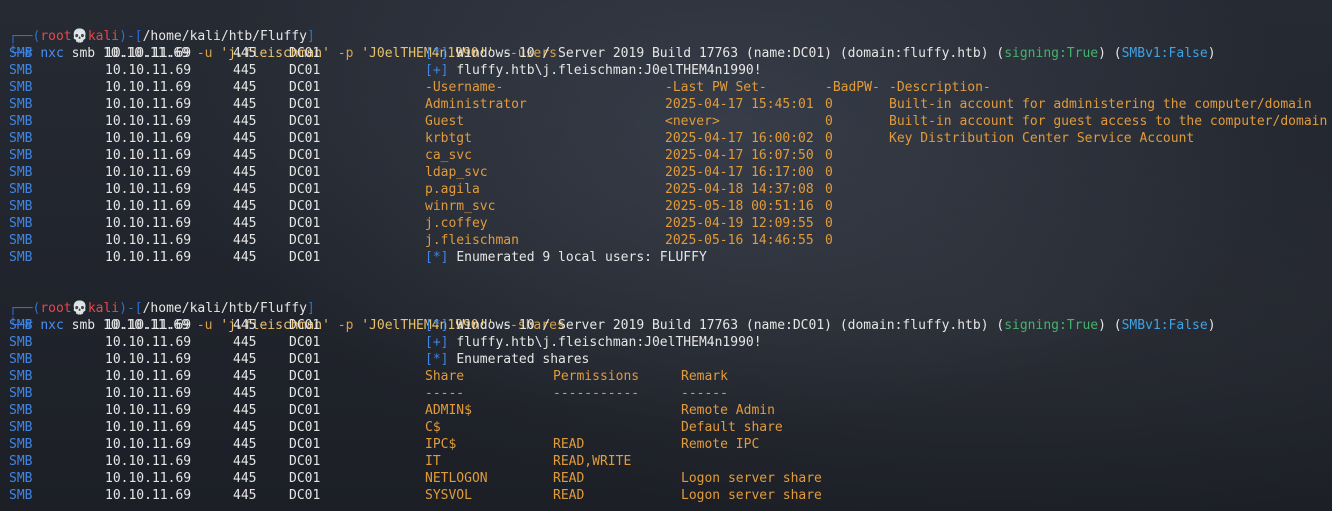 The width and height of the screenshot is (1332, 511). Describe the element at coordinates (692, 121) in the screenshot. I see `user-last-pw: <never>` at that location.